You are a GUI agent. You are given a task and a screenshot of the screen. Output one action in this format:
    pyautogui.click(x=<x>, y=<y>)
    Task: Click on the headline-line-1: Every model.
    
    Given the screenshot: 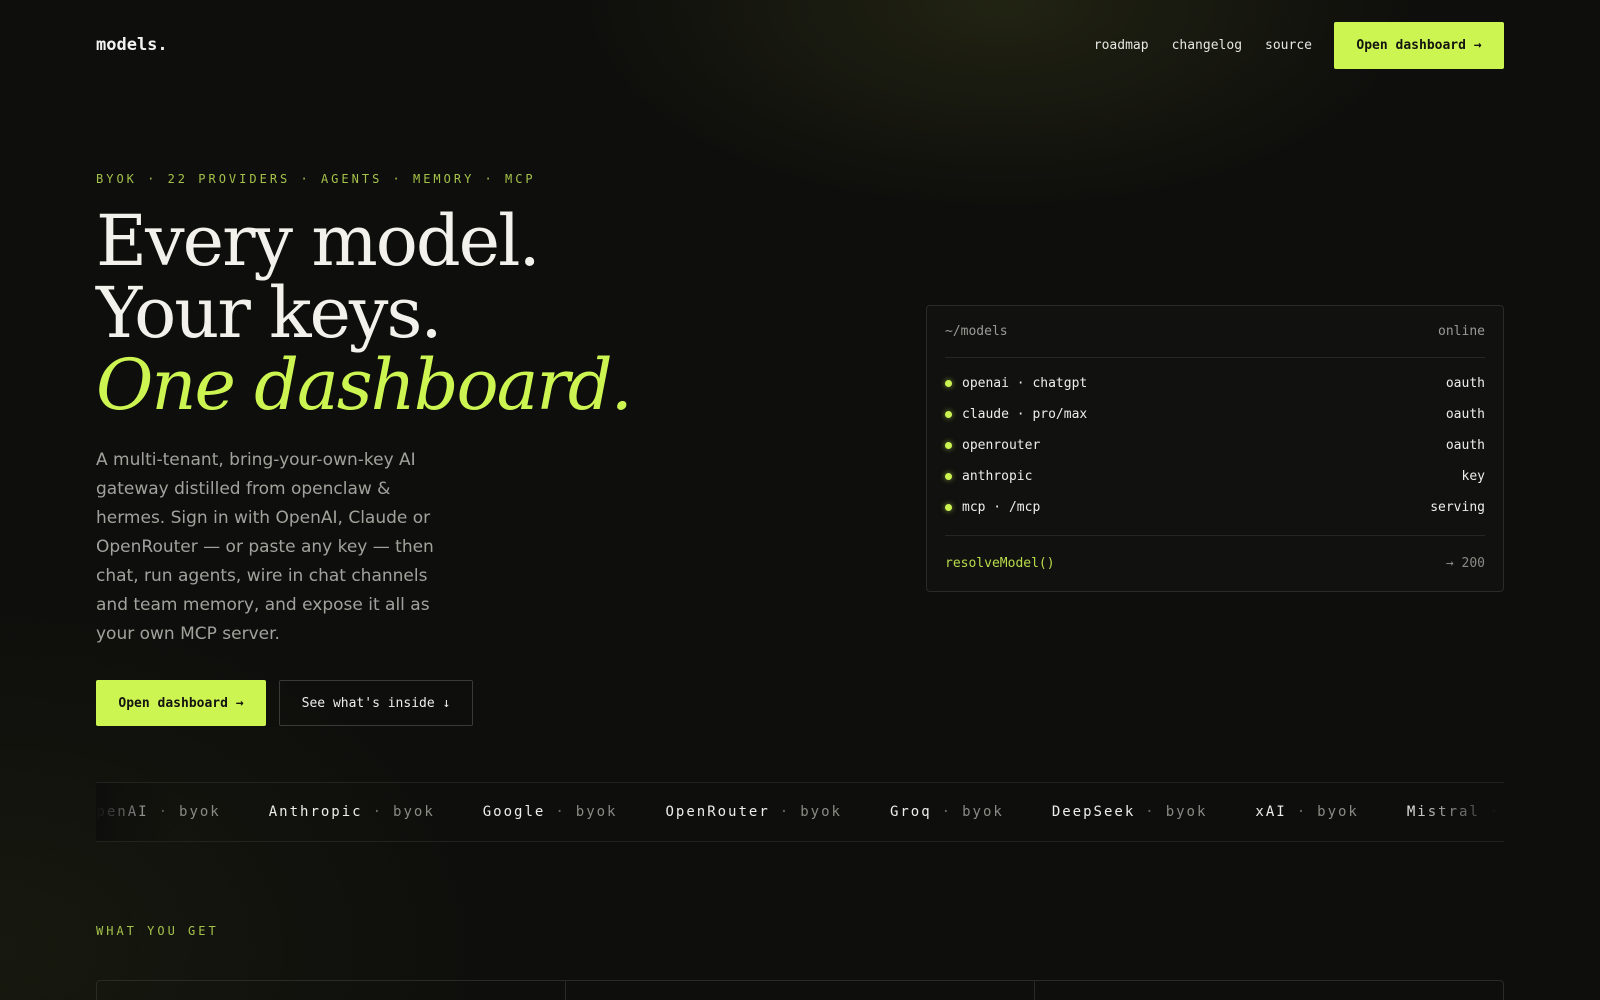 What is the action you would take?
    pyautogui.click(x=318, y=241)
    